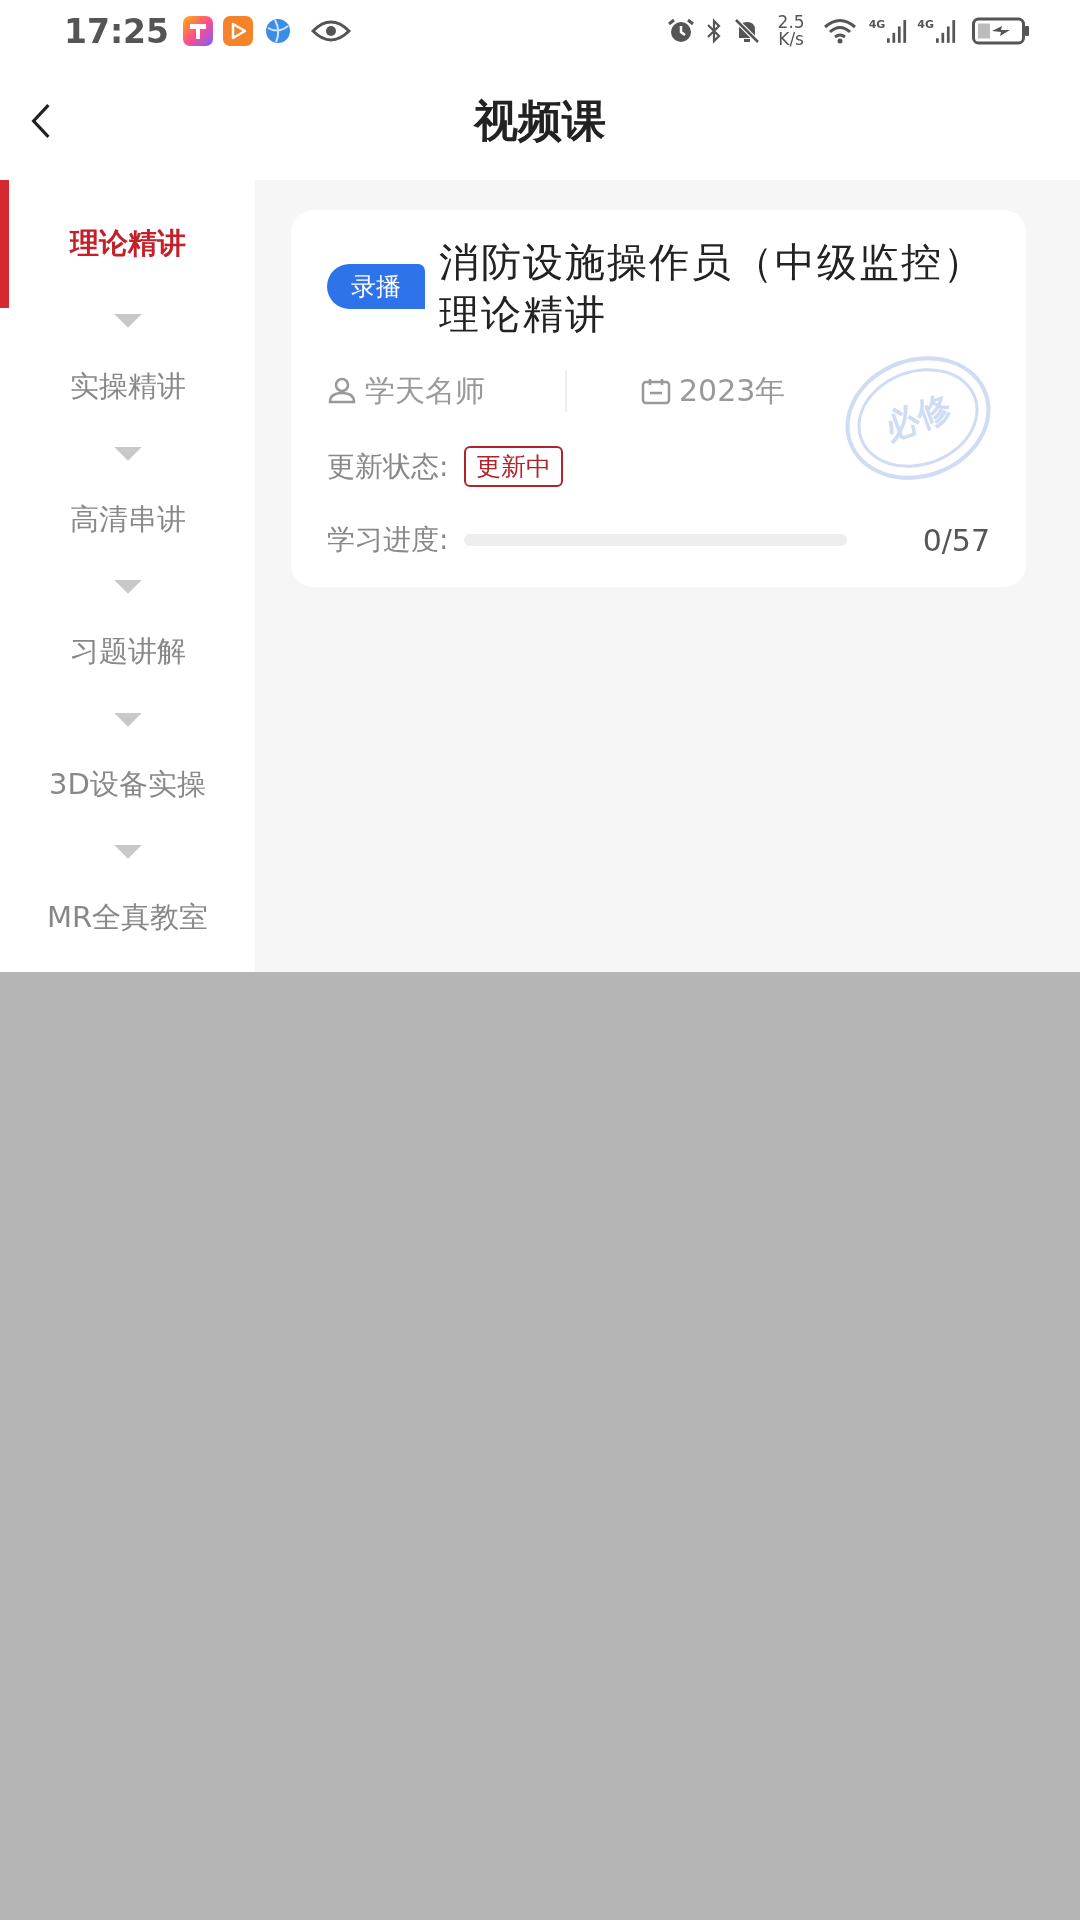 Image resolution: width=1080 pixels, height=1920 pixels. What do you see at coordinates (198, 31) in the screenshot?
I see `app-icon` at bounding box center [198, 31].